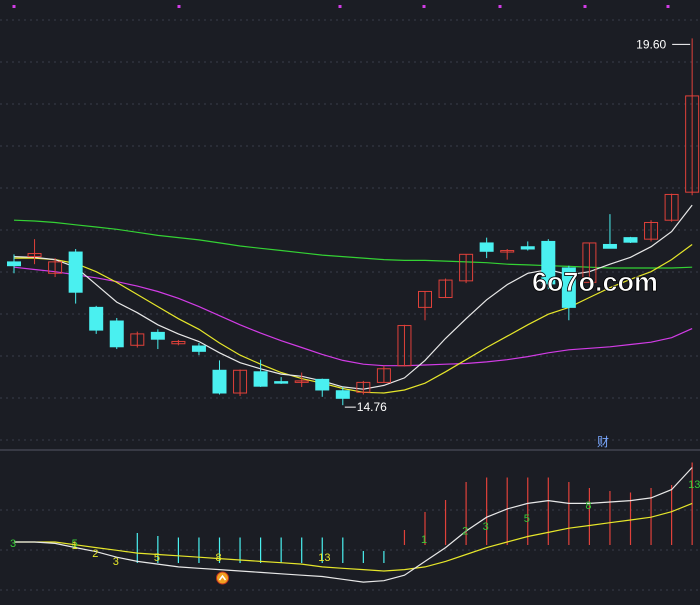 This screenshot has width=700, height=605. Describe the element at coordinates (465, 531) in the screenshot. I see `count-green-label: 2` at that location.